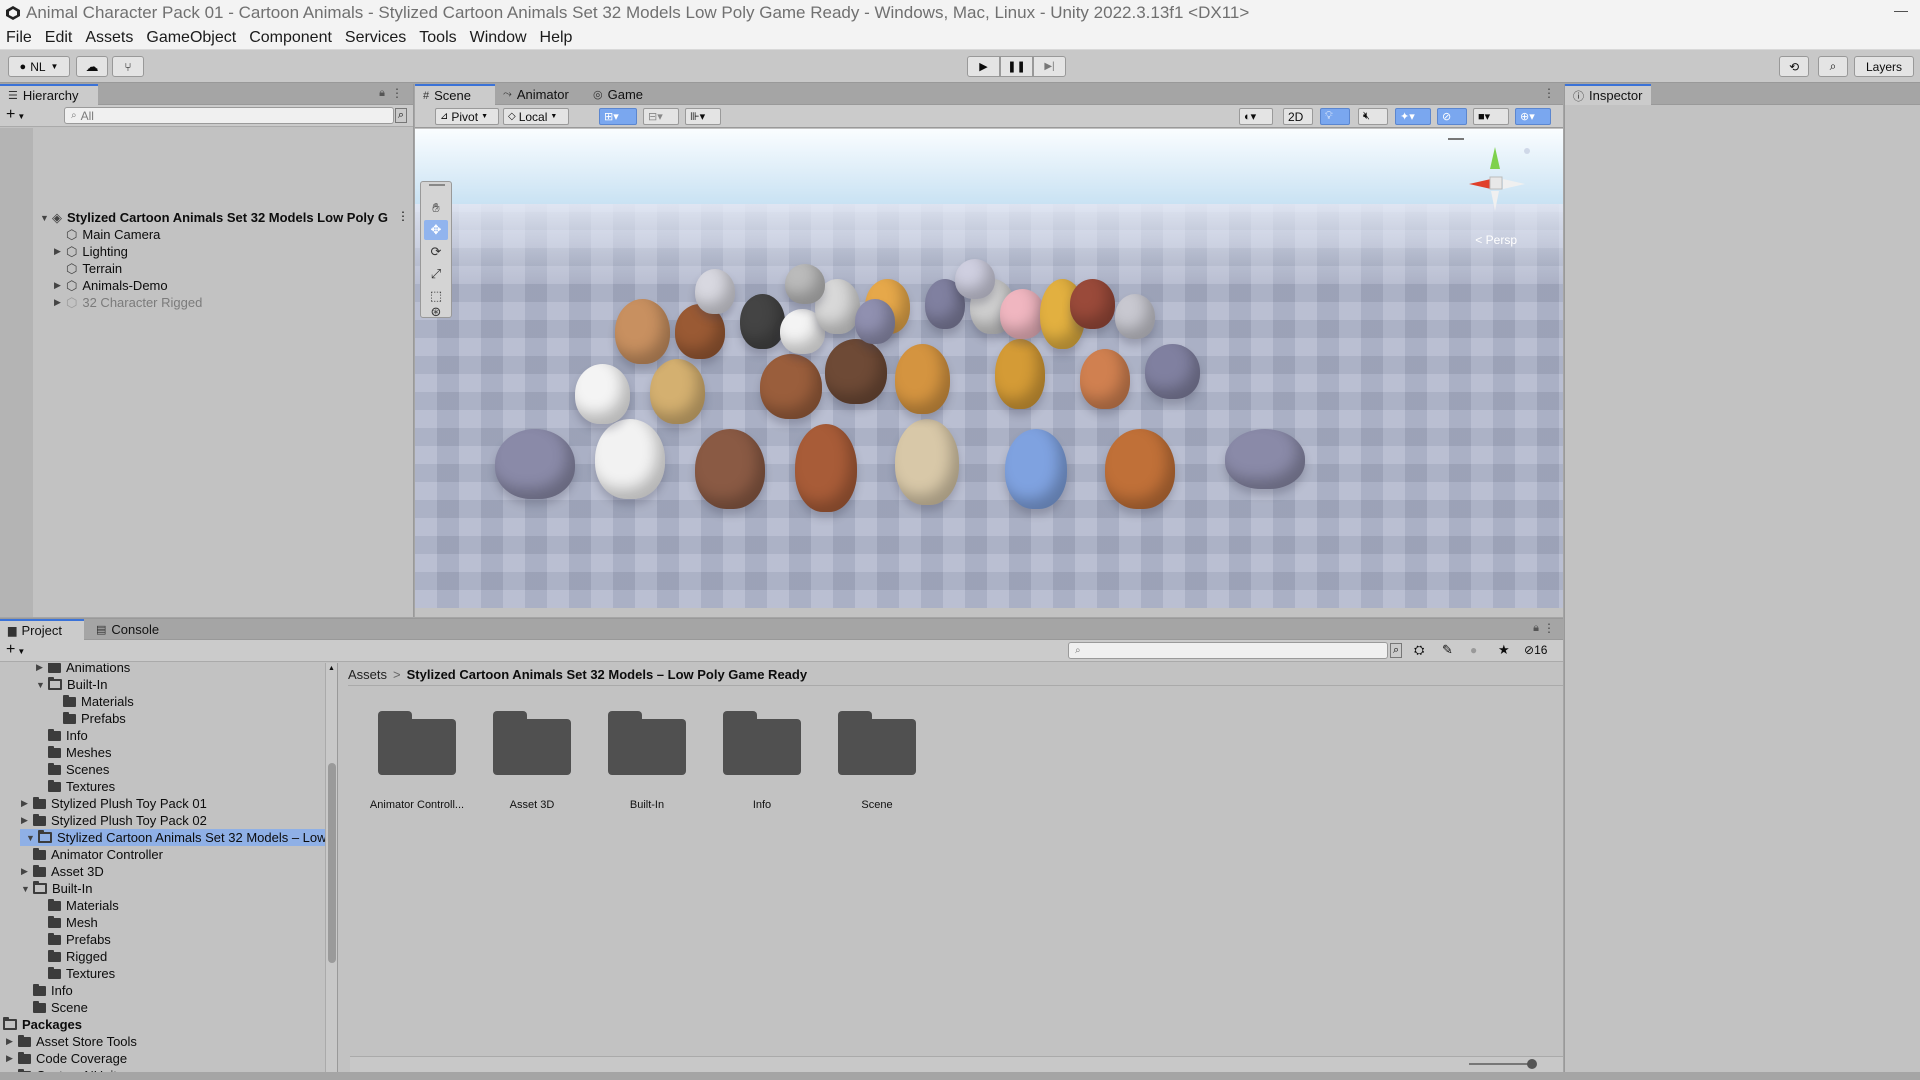 Image resolution: width=1920 pixels, height=1080 pixels. Describe the element at coordinates (80, 752) in the screenshot. I see `project-tree-row: Meshes` at that location.